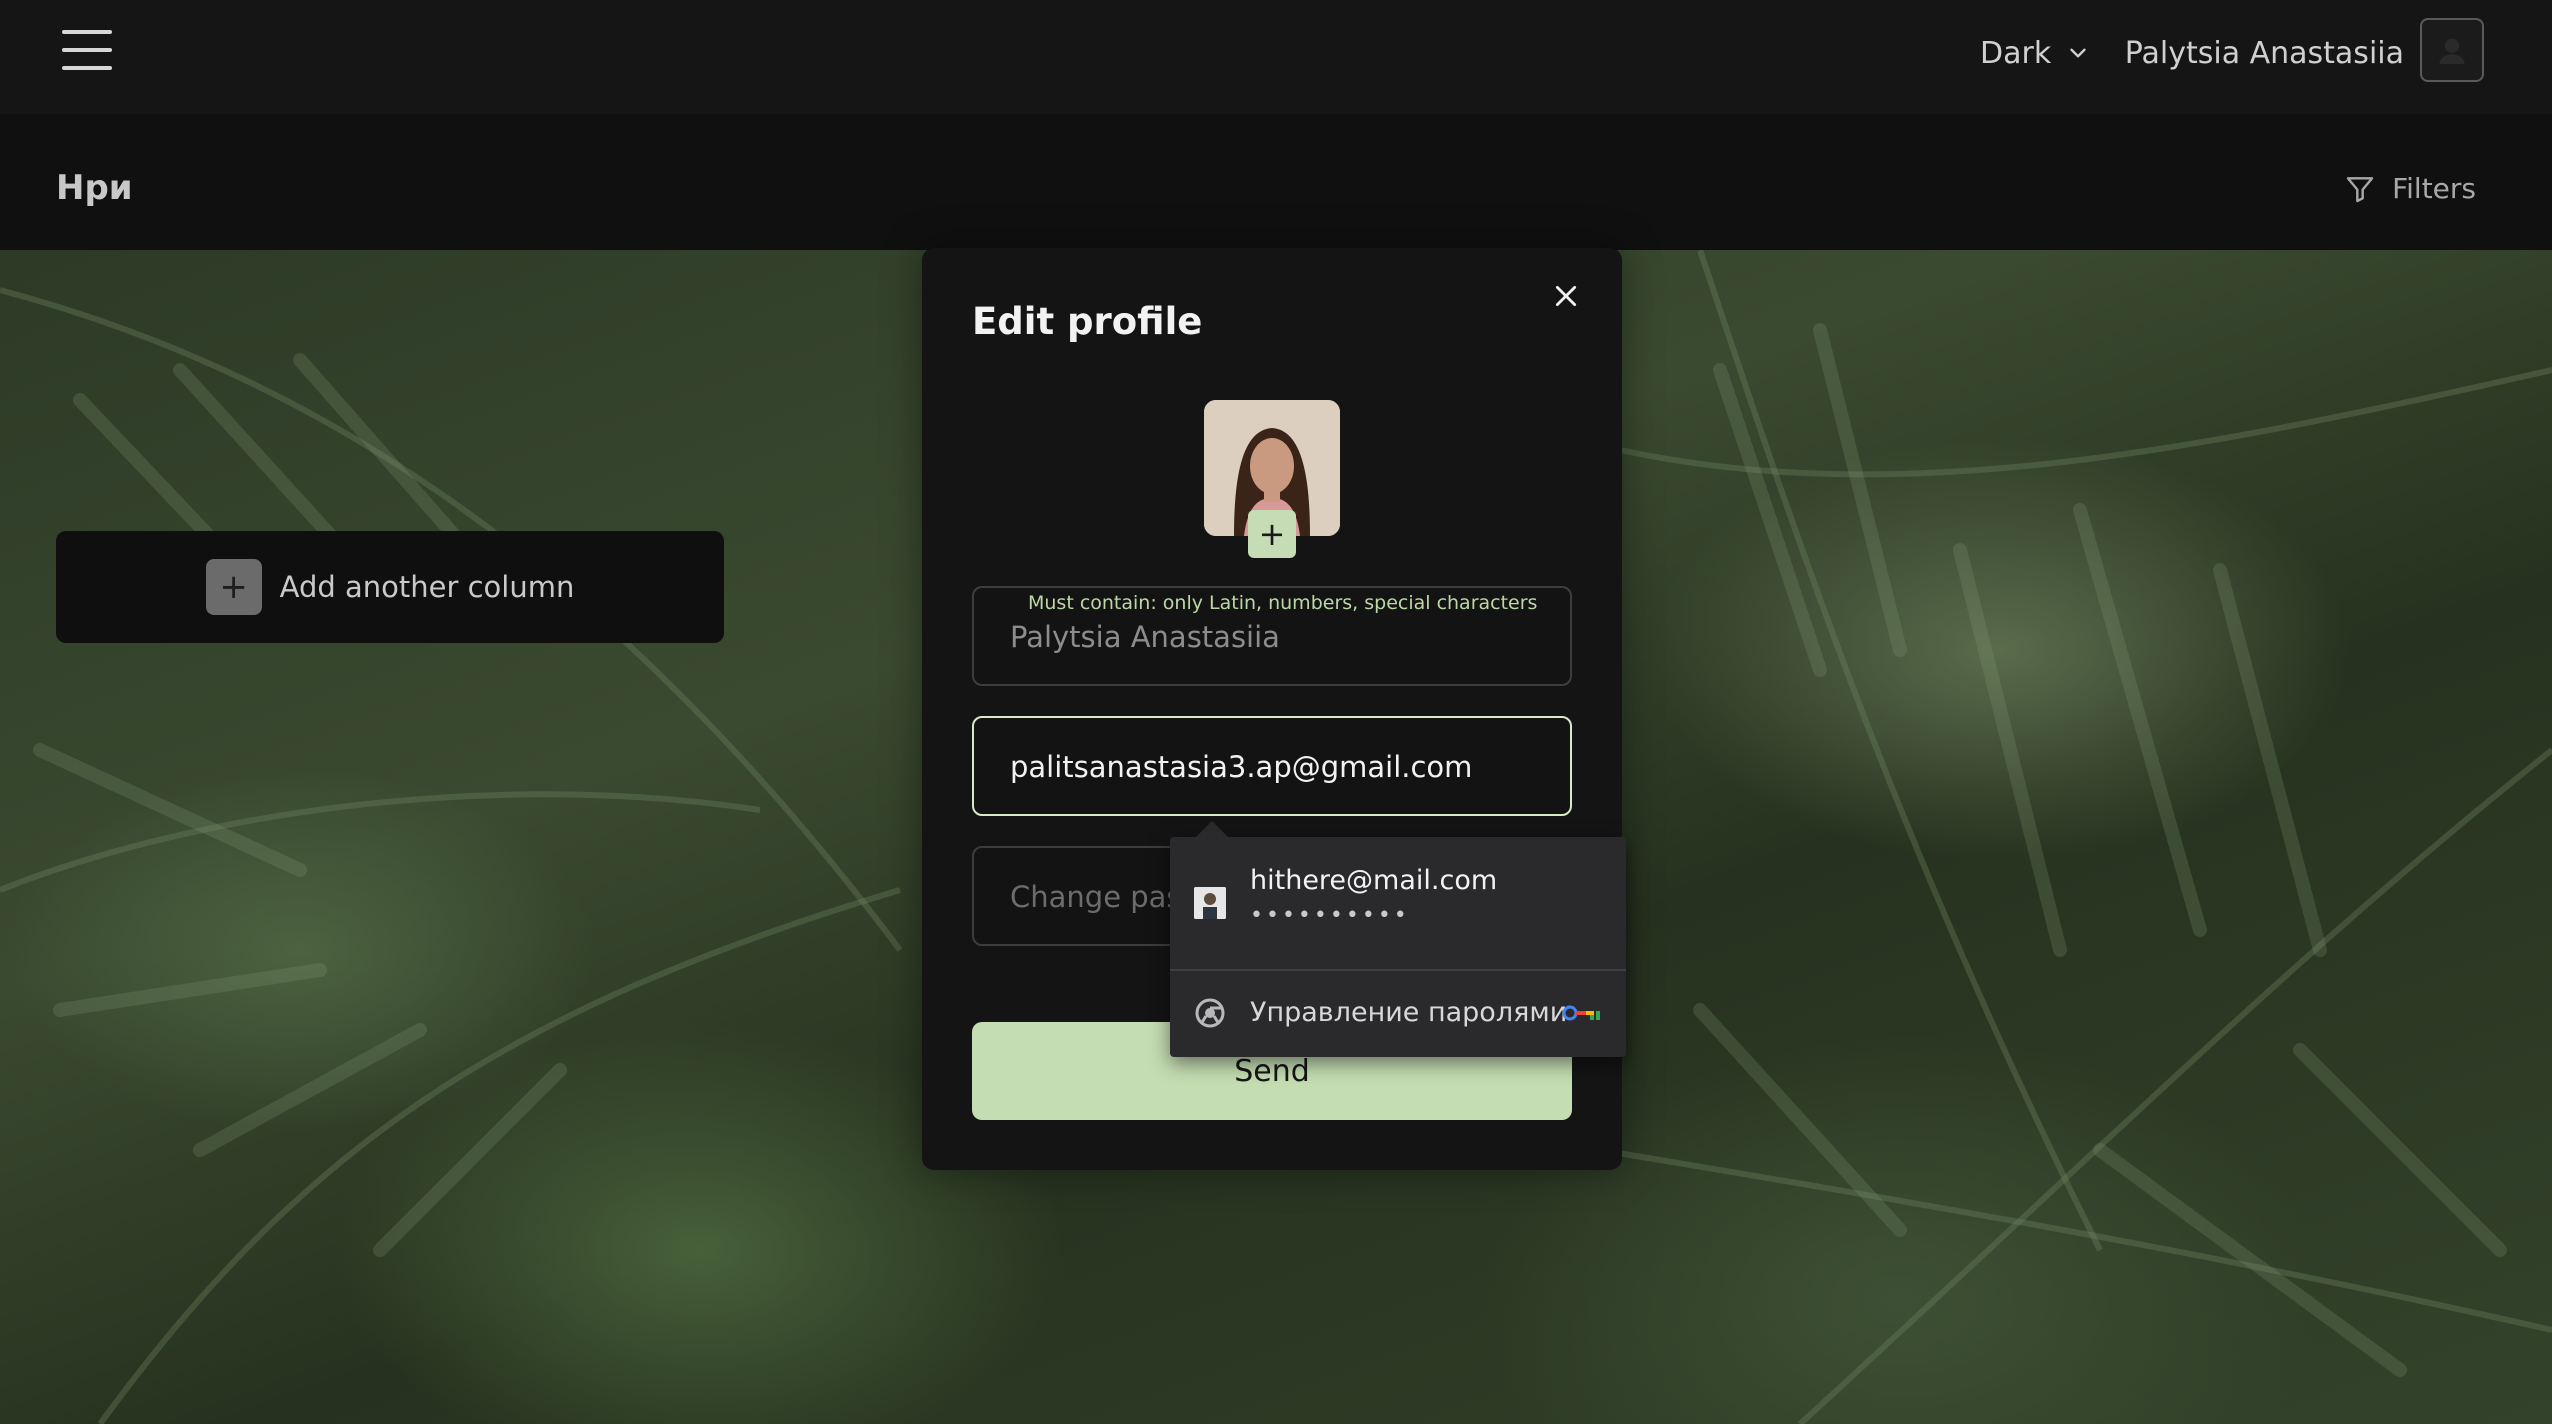  What do you see at coordinates (1210, 903) in the screenshot?
I see `account-avatar-icon` at bounding box center [1210, 903].